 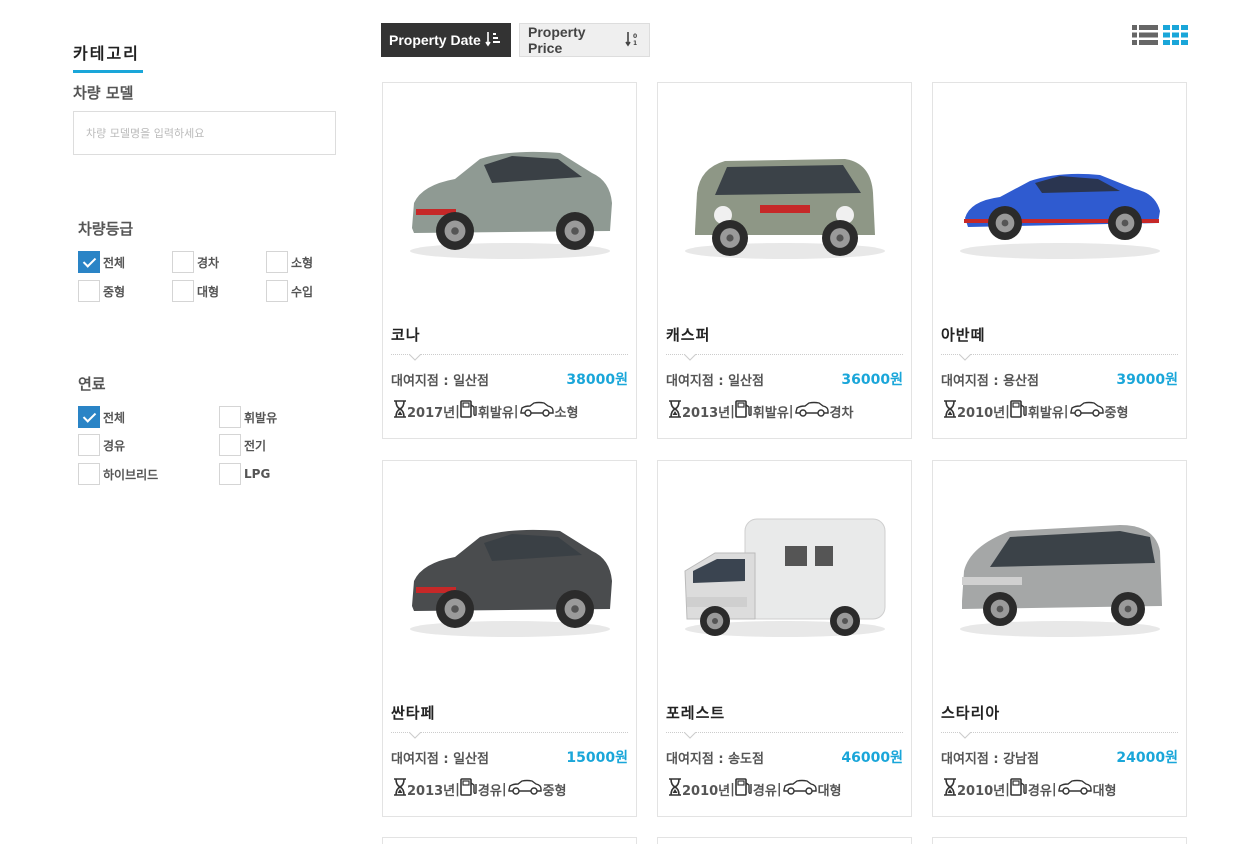 I want to click on rental-branch: 대여지점 : 강남점, so click(x=990, y=759).